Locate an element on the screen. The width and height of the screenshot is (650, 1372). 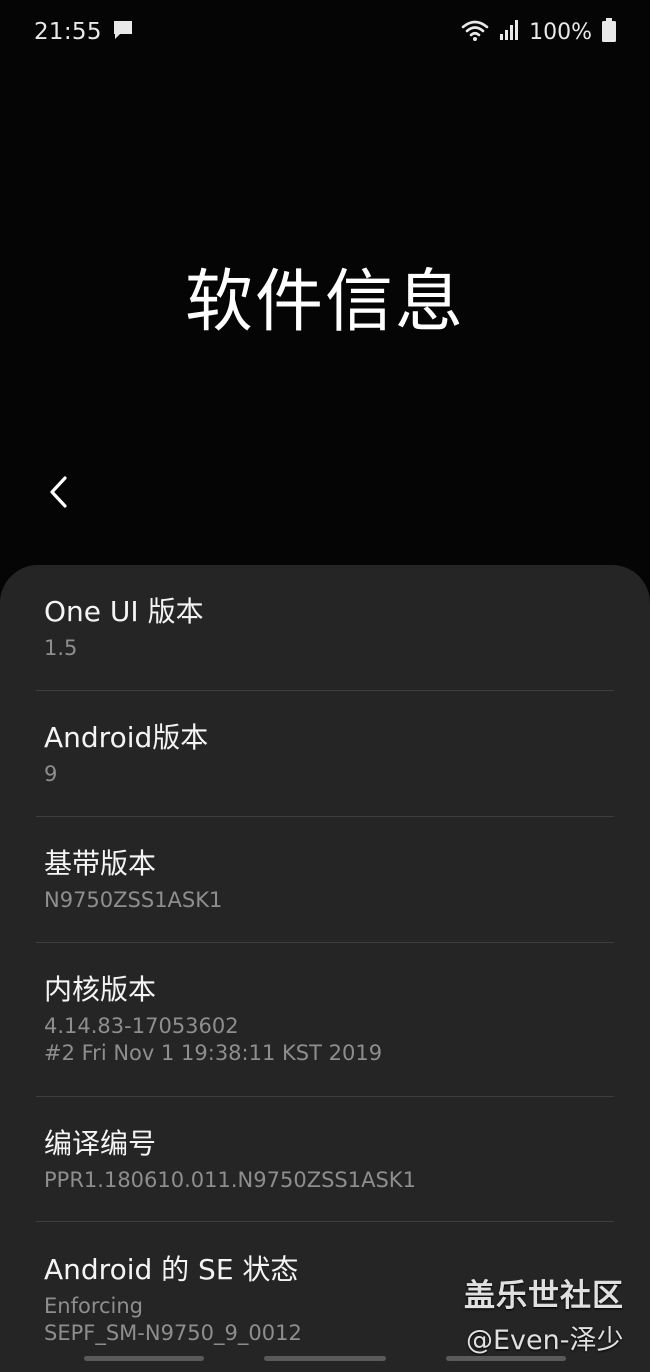
list-item-value: 9 is located at coordinates (51, 774).